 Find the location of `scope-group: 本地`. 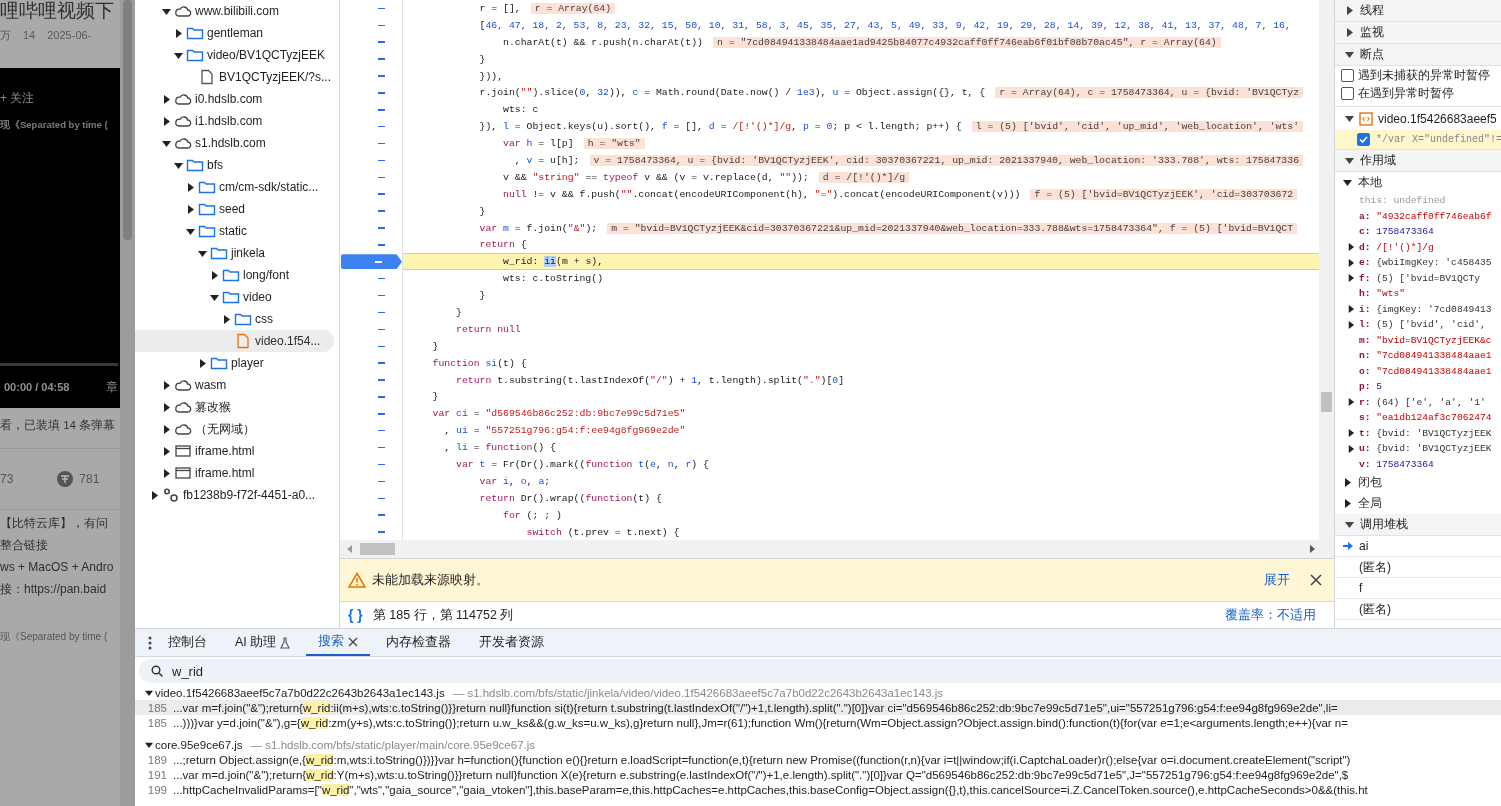

scope-group: 本地 is located at coordinates (1418, 182).